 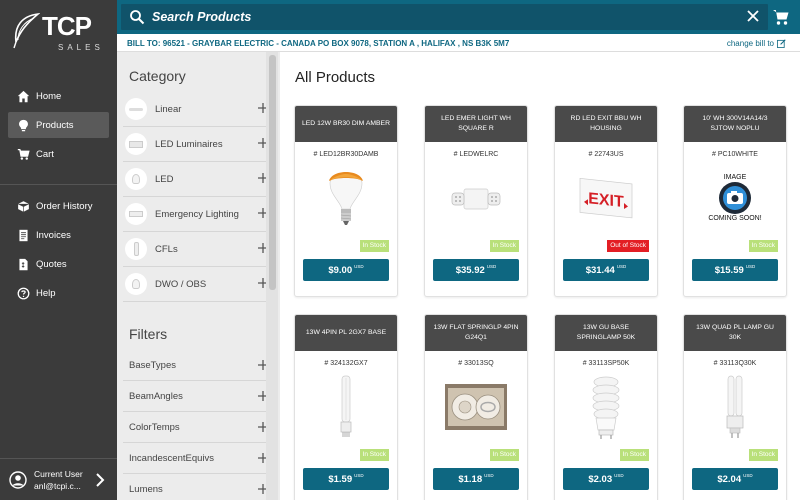 I want to click on product-sku: # PC10WHITE, so click(x=735, y=154).